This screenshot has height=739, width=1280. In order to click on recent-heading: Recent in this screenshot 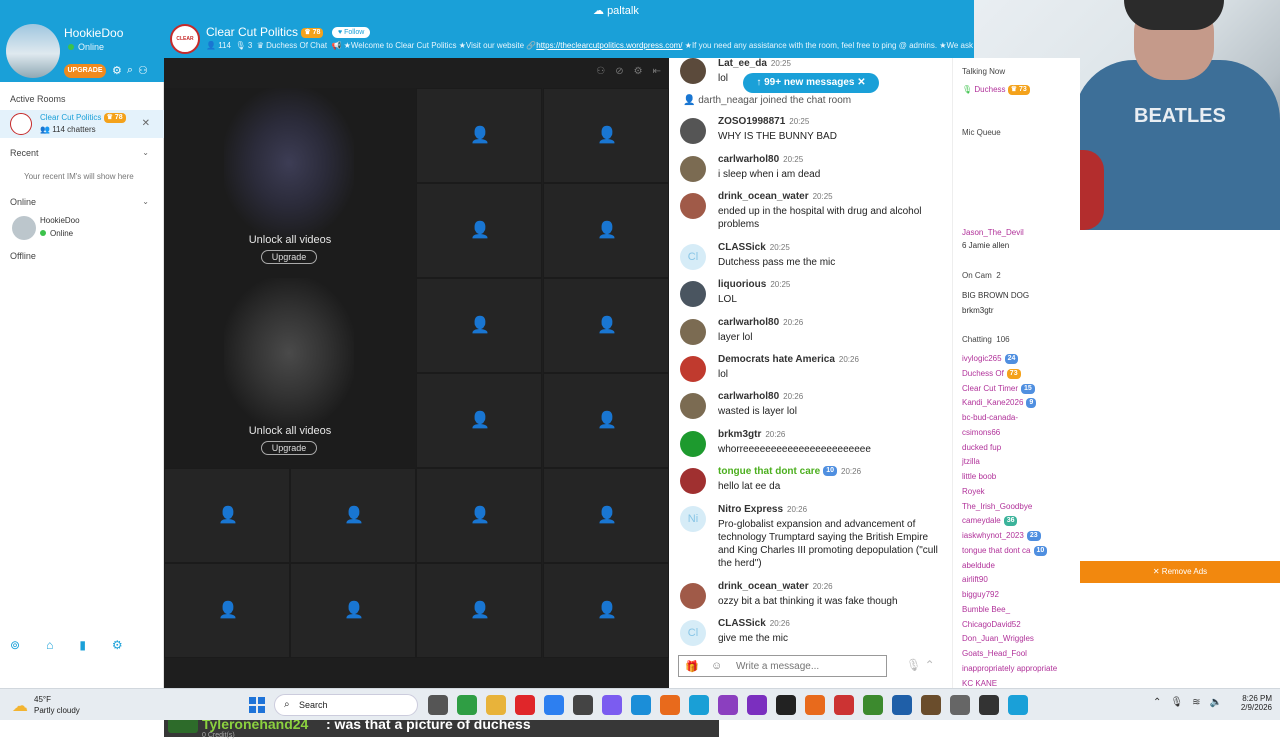, I will do `click(24, 153)`.